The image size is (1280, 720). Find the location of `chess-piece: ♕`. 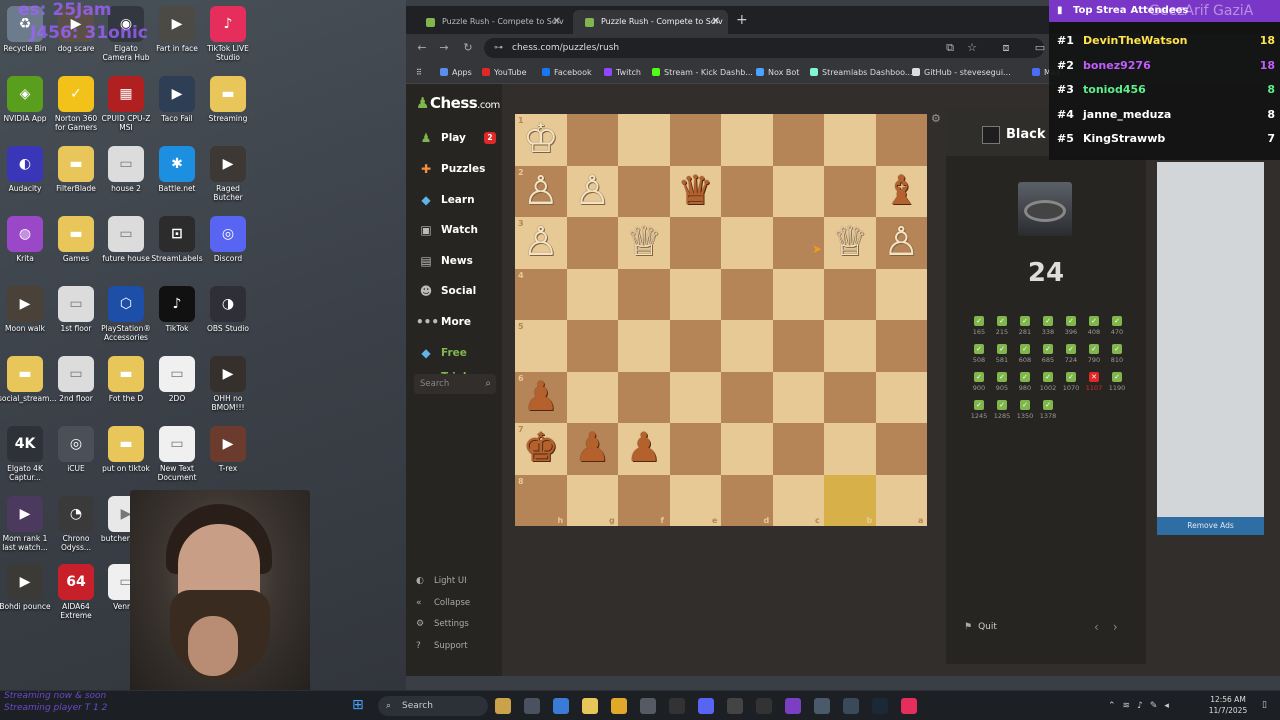

chess-piece: ♕ is located at coordinates (644, 243).